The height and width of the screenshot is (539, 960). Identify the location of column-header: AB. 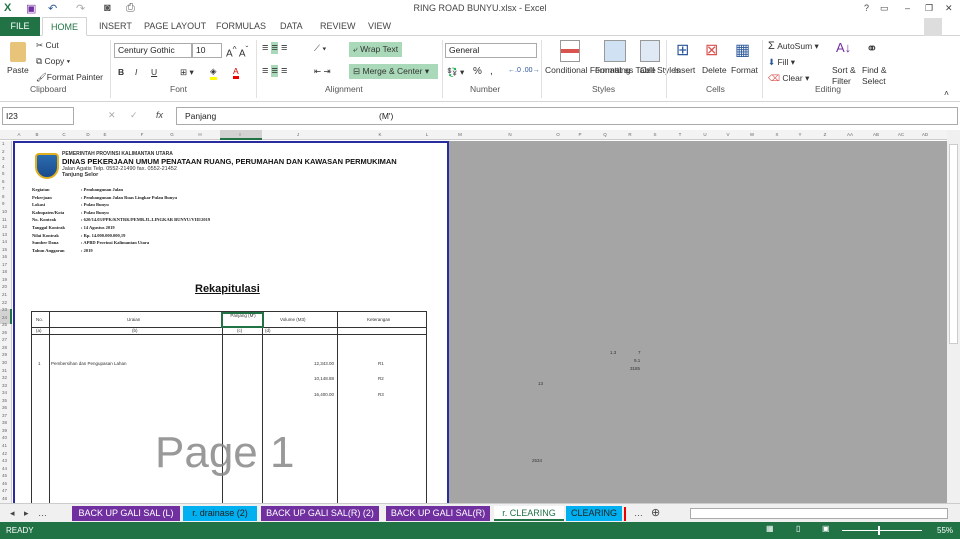
(876, 134).